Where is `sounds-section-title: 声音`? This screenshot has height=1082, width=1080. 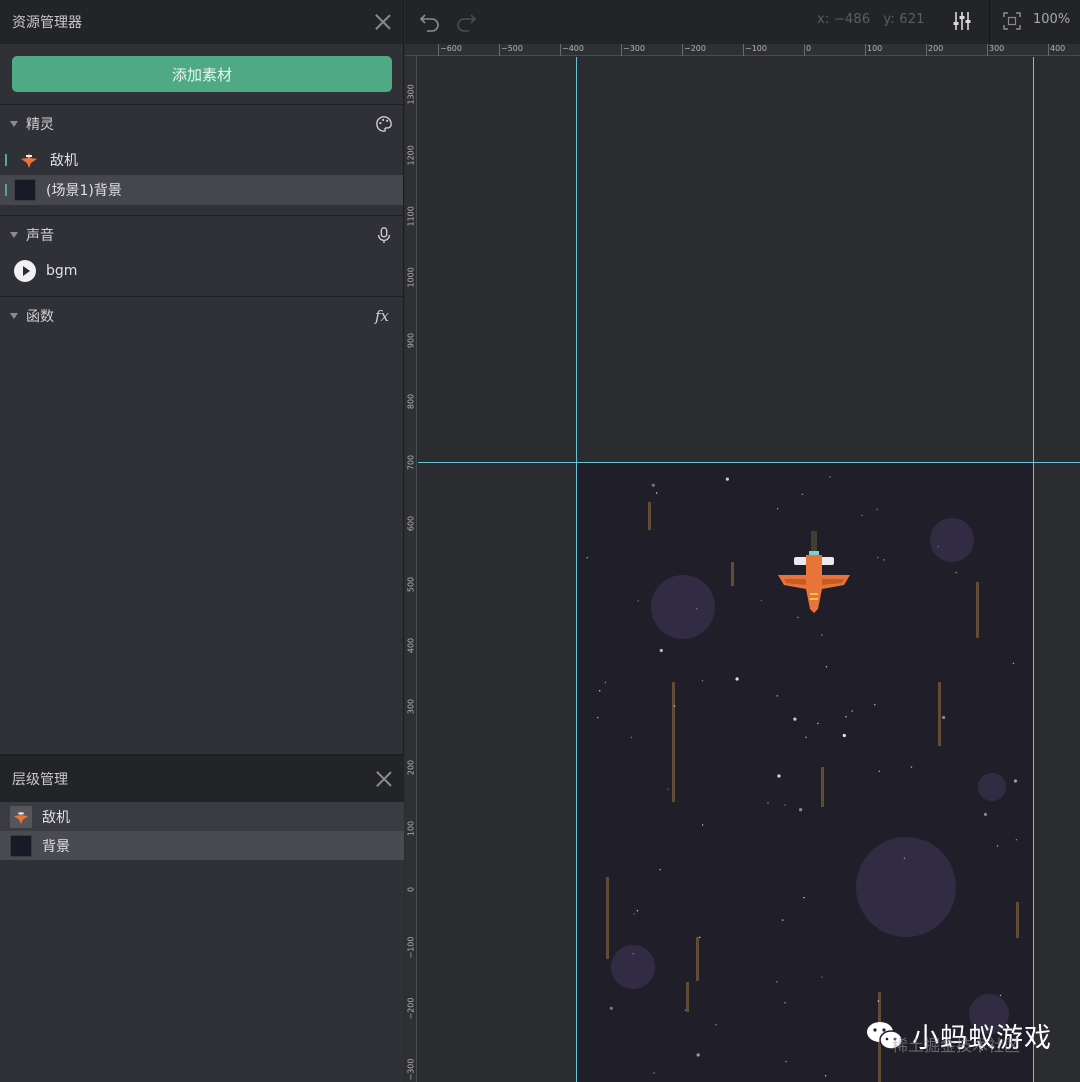 sounds-section-title: 声音 is located at coordinates (40, 236).